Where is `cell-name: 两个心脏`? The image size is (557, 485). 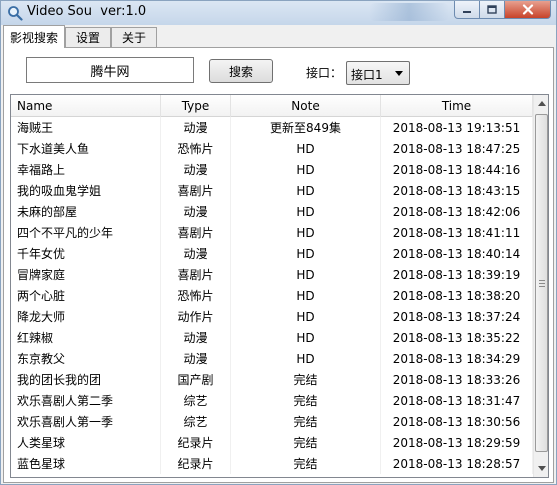
cell-name: 两个心脏 is located at coordinates (86, 295).